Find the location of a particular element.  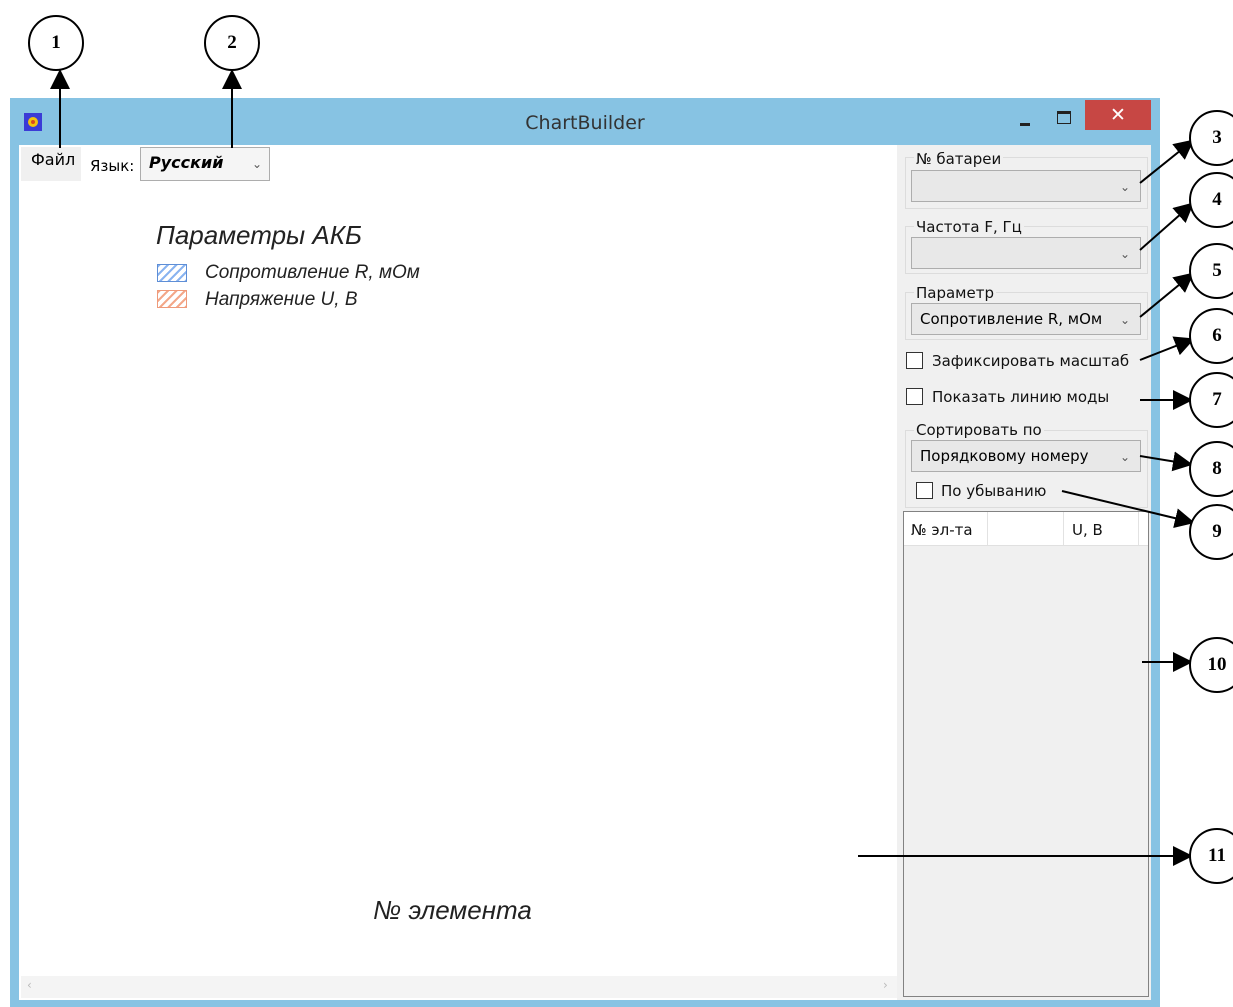

annotation-1: 1 is located at coordinates (56, 43).